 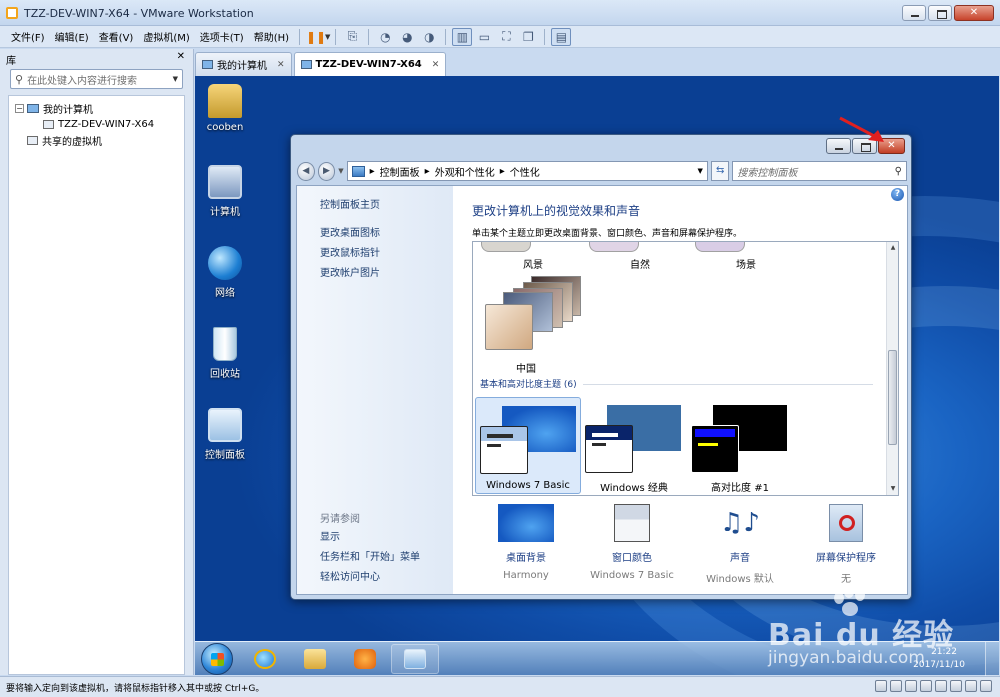 I want to click on control-panel-search-input: 搜索控制面板 ⚲, so click(x=819, y=171).